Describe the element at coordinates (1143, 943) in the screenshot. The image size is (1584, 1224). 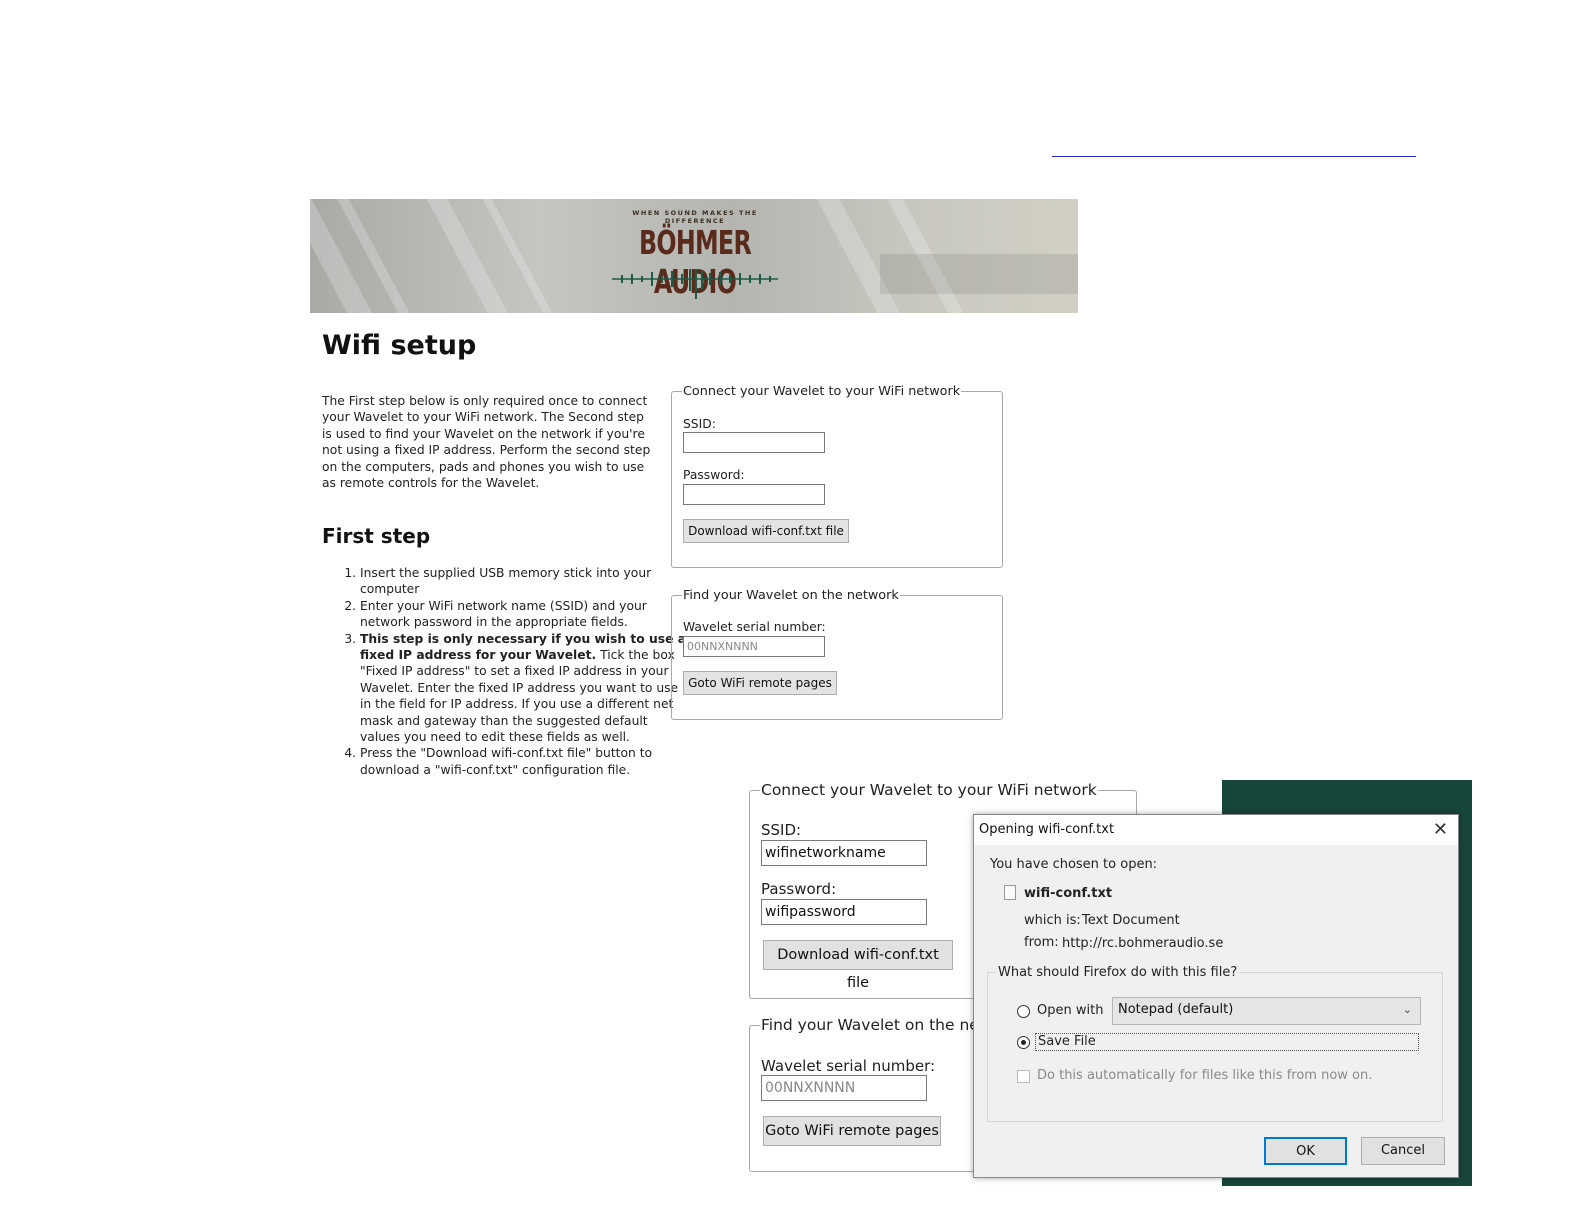
I see `from-value: http://rc.bohmeraudio.se` at that location.